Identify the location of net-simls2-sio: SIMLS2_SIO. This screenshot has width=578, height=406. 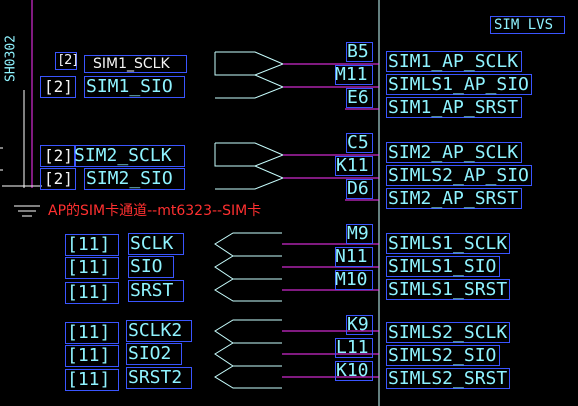
(442, 356).